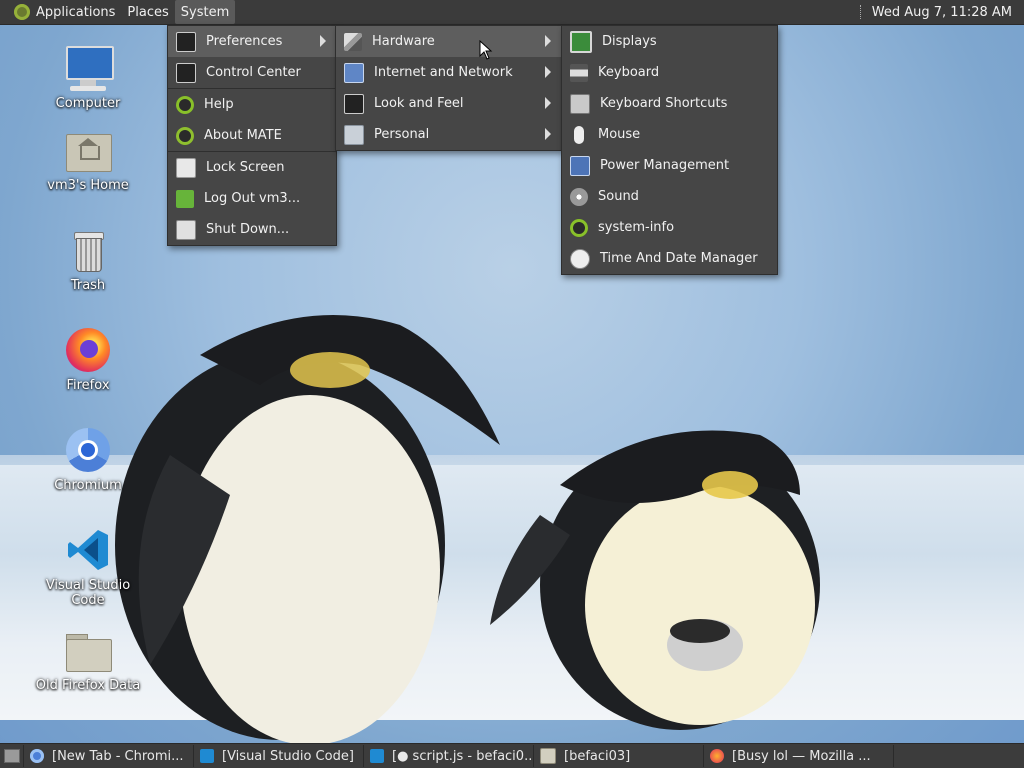 Image resolution: width=1024 pixels, height=768 pixels. What do you see at coordinates (88, 185) in the screenshot?
I see `desktop-icon-label: vm3's Home` at bounding box center [88, 185].